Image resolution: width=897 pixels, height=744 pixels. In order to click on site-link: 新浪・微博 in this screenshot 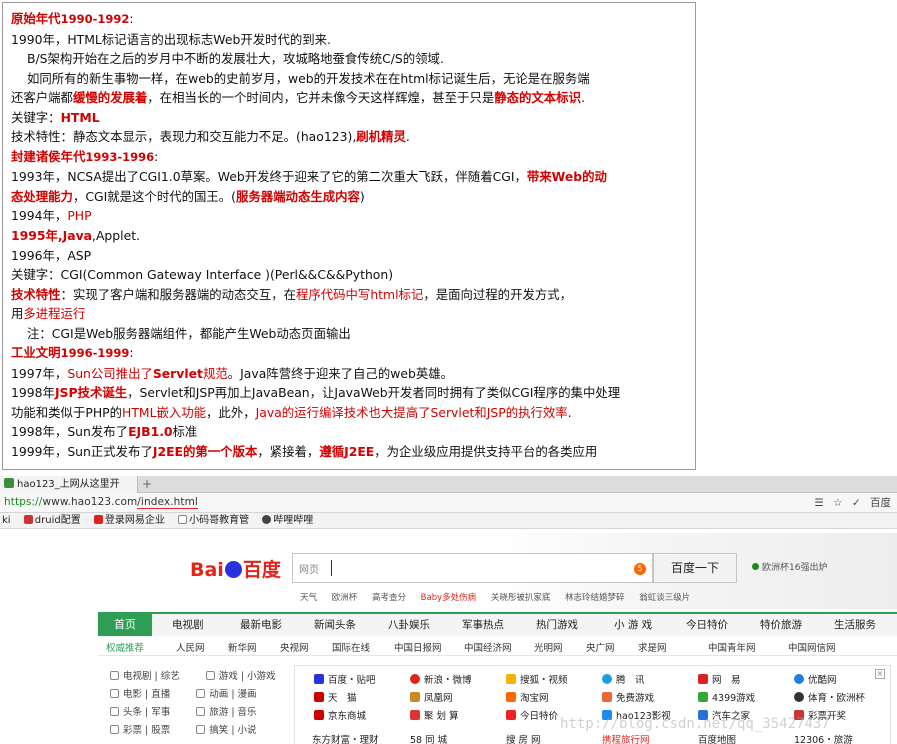, I will do `click(441, 679)`.